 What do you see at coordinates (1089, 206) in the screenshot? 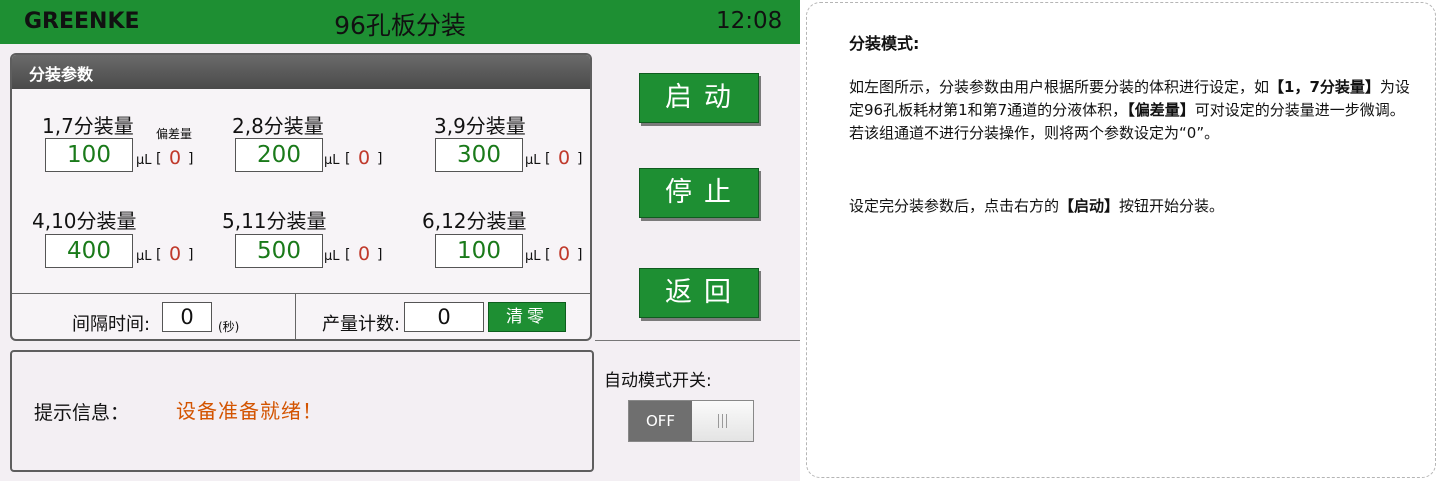
I see `text-emphasis: 【启动】` at bounding box center [1089, 206].